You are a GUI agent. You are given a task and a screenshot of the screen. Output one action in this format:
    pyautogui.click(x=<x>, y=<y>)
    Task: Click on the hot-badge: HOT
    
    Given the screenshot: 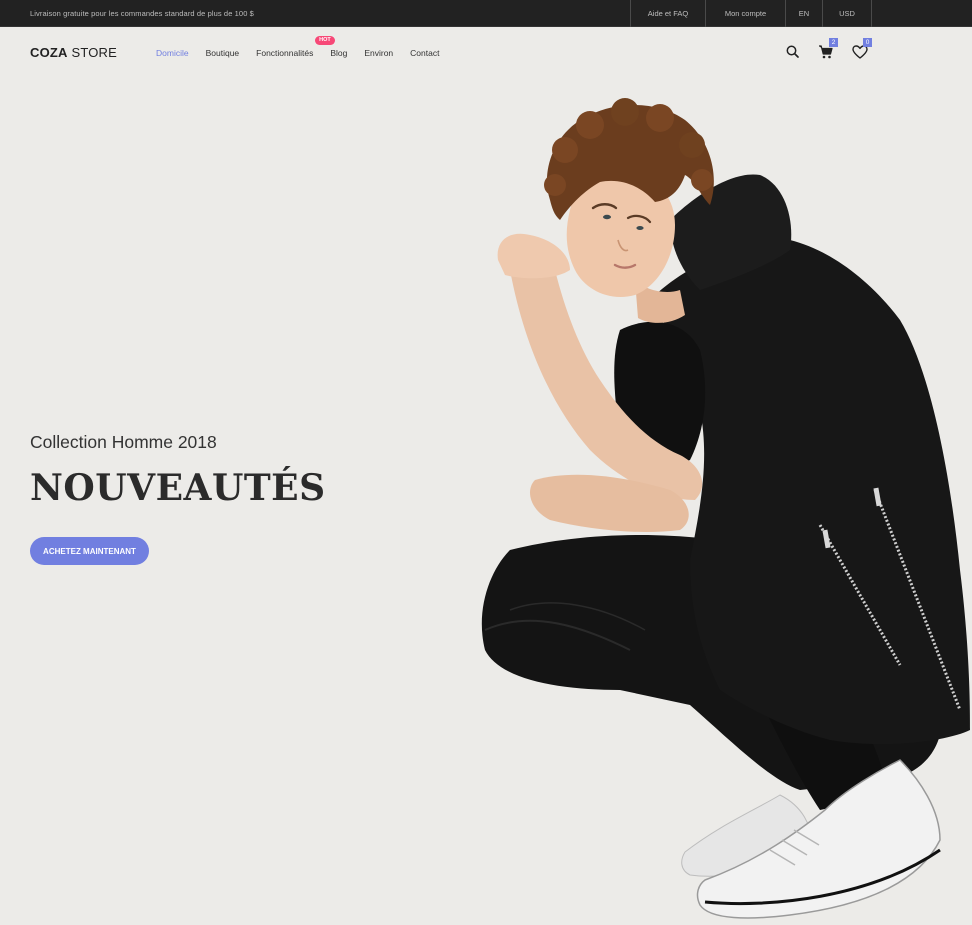 What is the action you would take?
    pyautogui.click(x=325, y=40)
    